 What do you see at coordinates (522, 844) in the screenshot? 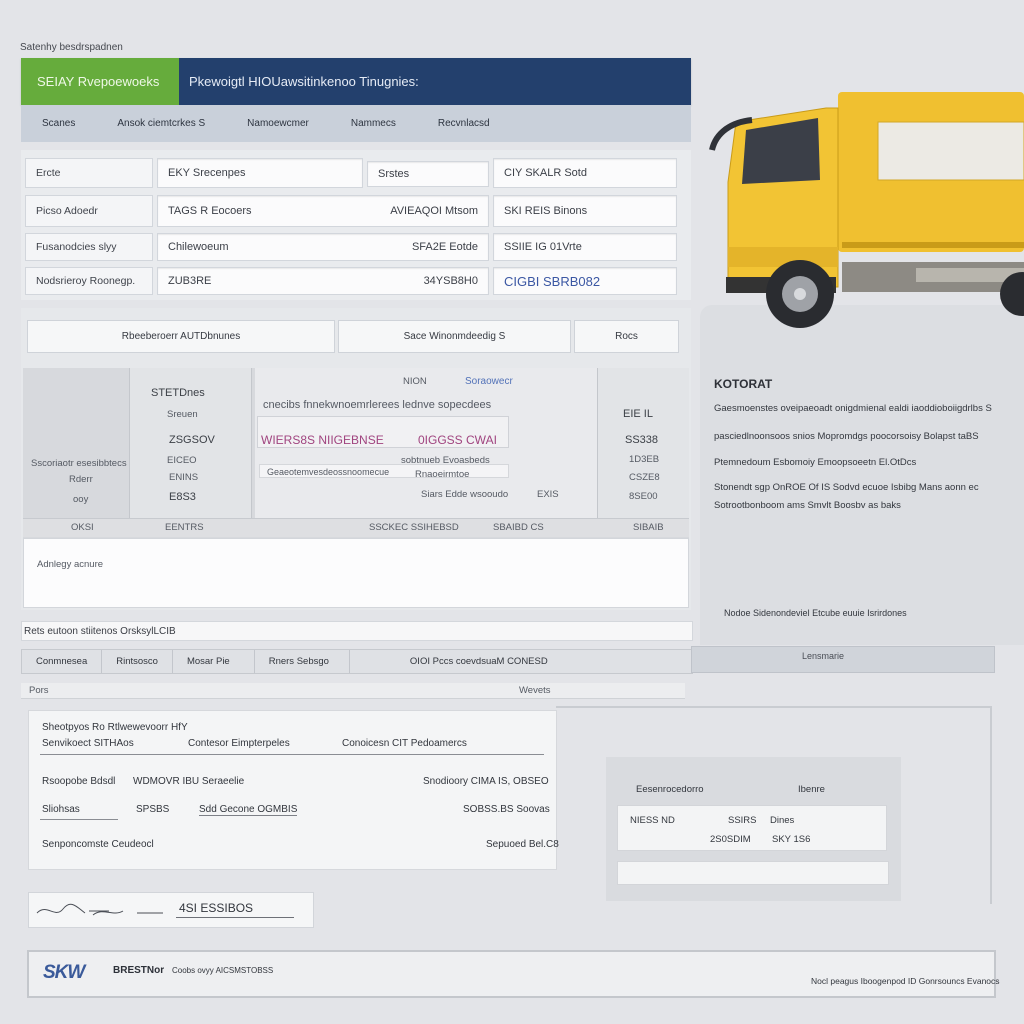
I see `summary-value: Sepuoed Bel.C8` at bounding box center [522, 844].